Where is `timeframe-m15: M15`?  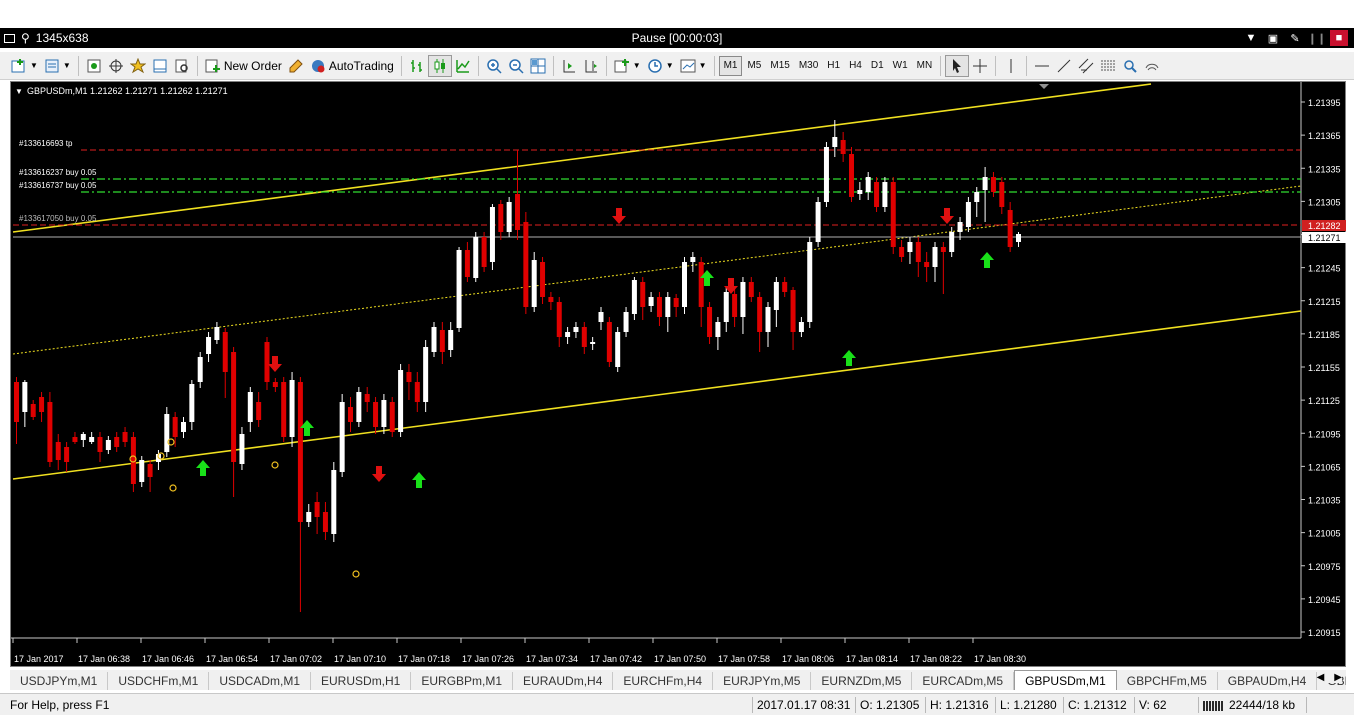
timeframe-m15: M15 is located at coordinates (779, 66).